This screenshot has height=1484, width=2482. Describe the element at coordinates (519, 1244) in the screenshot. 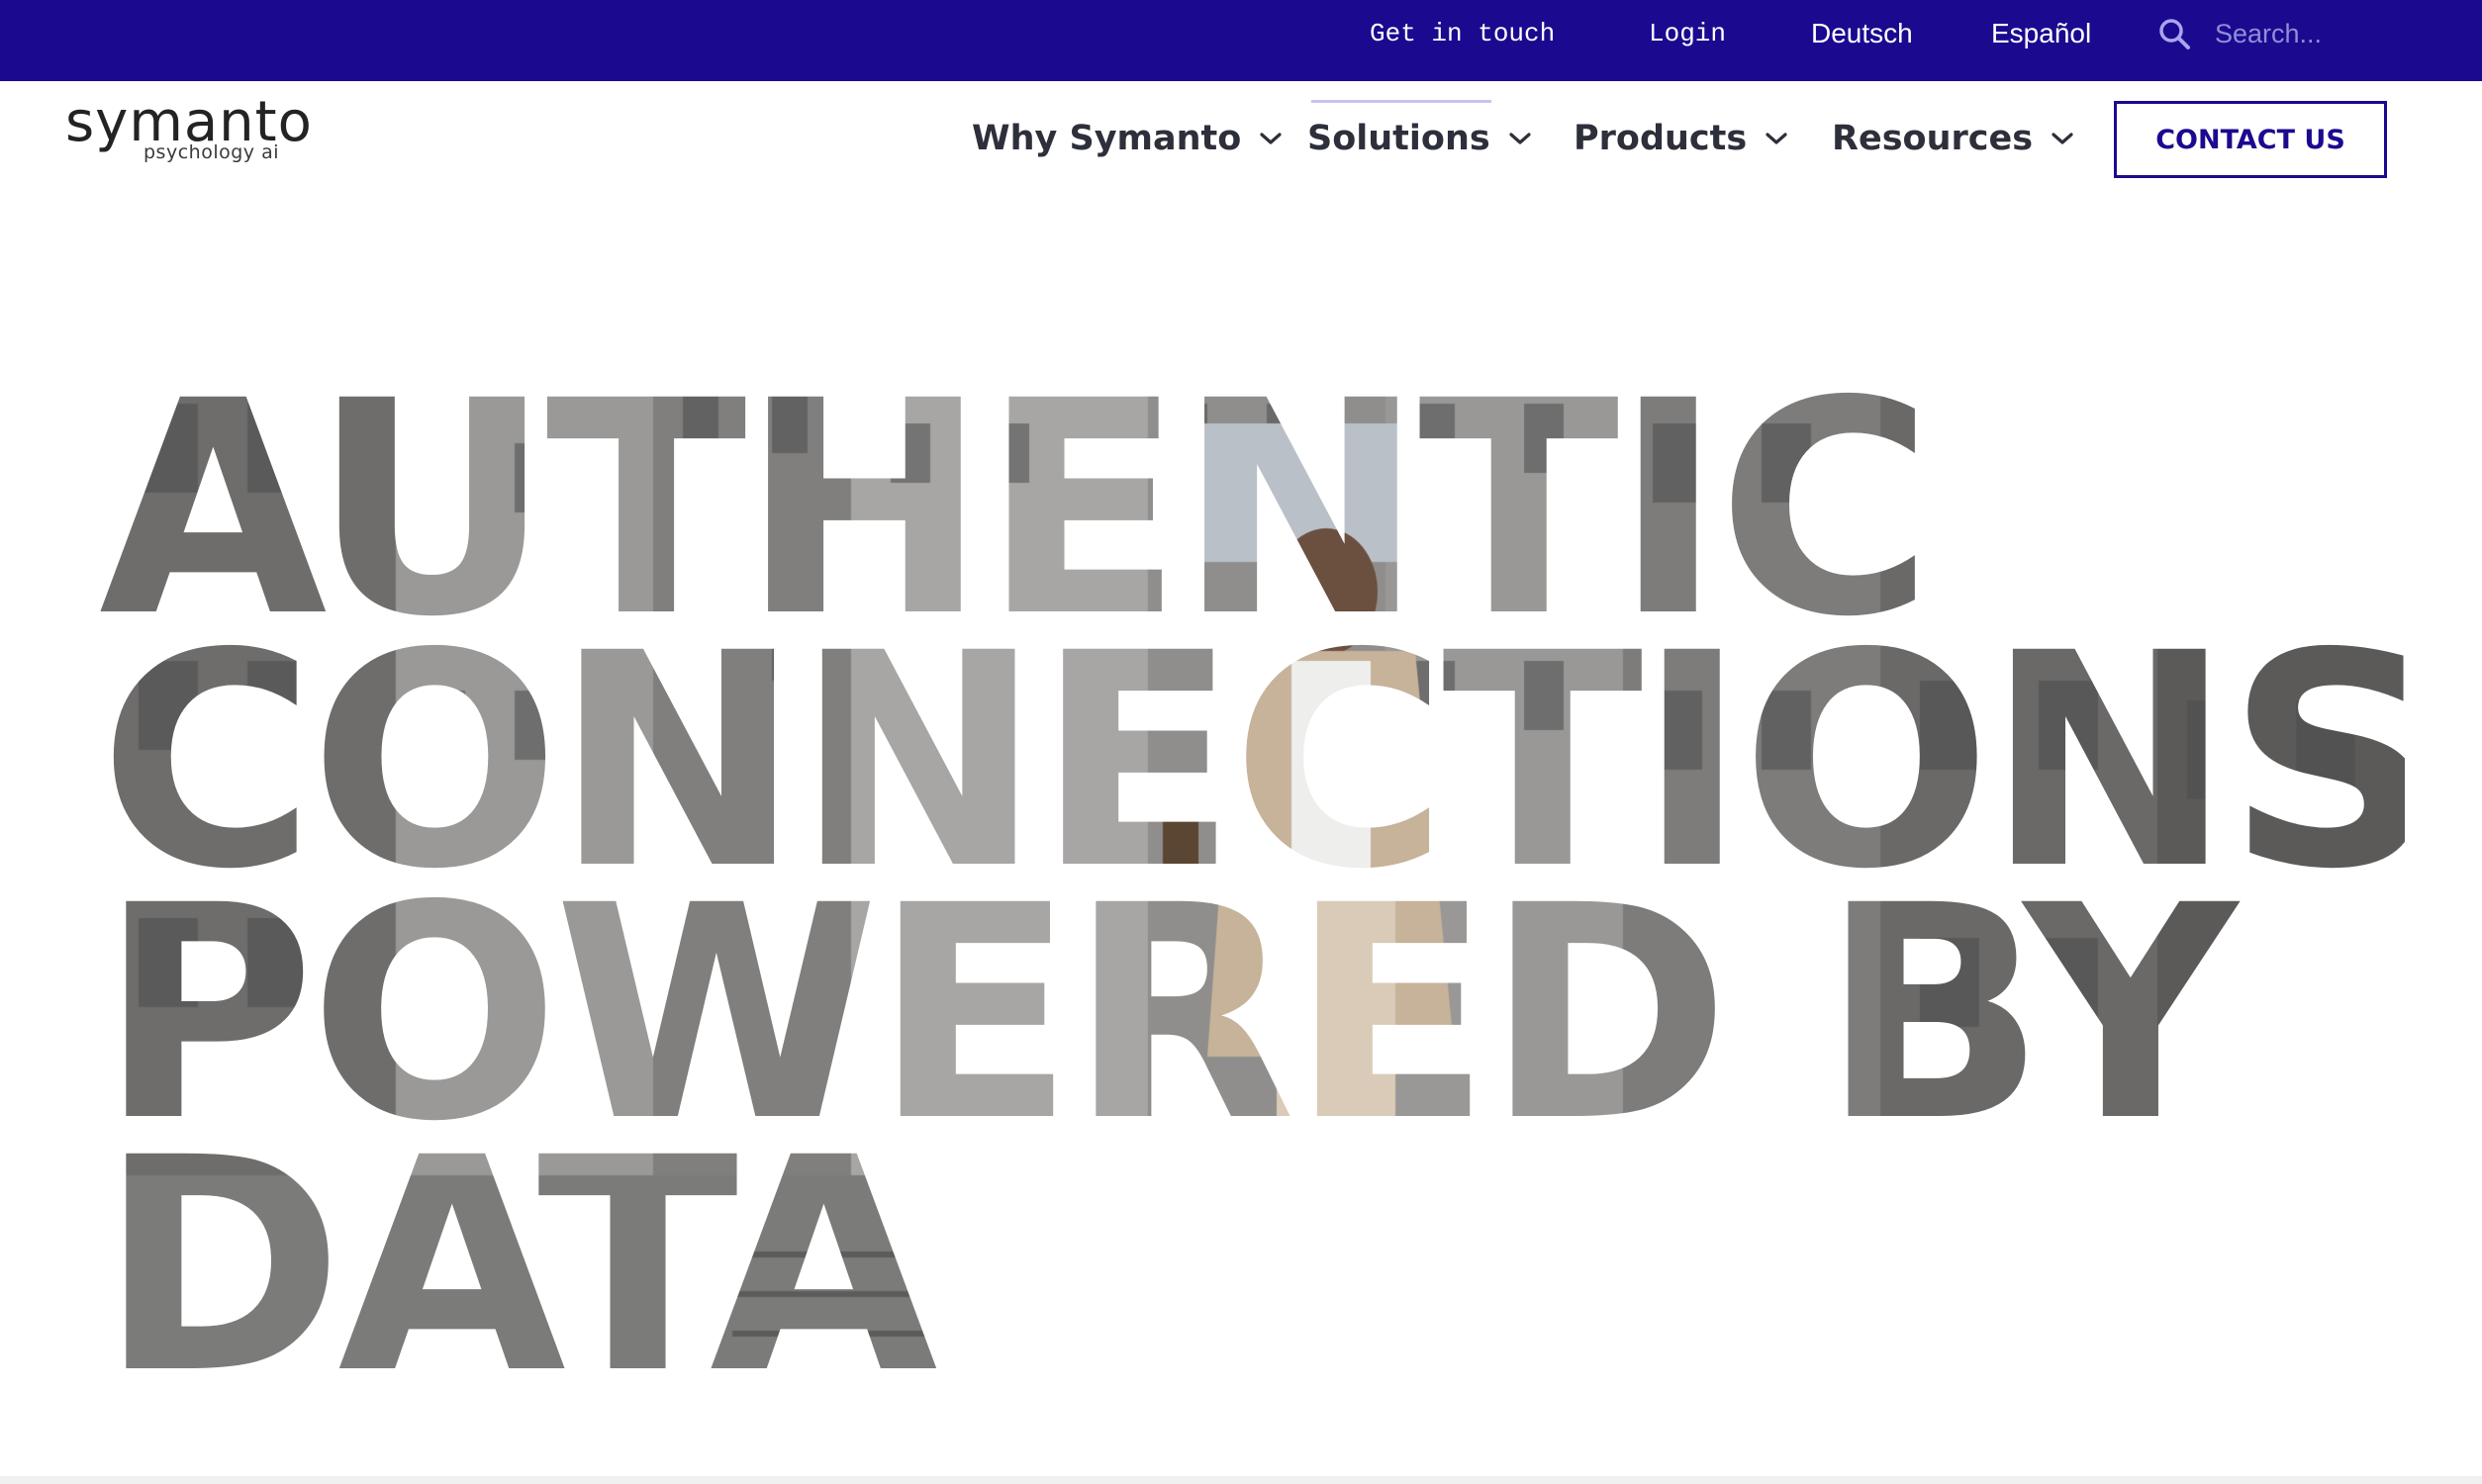

I see `hero-line-4: DATA` at that location.